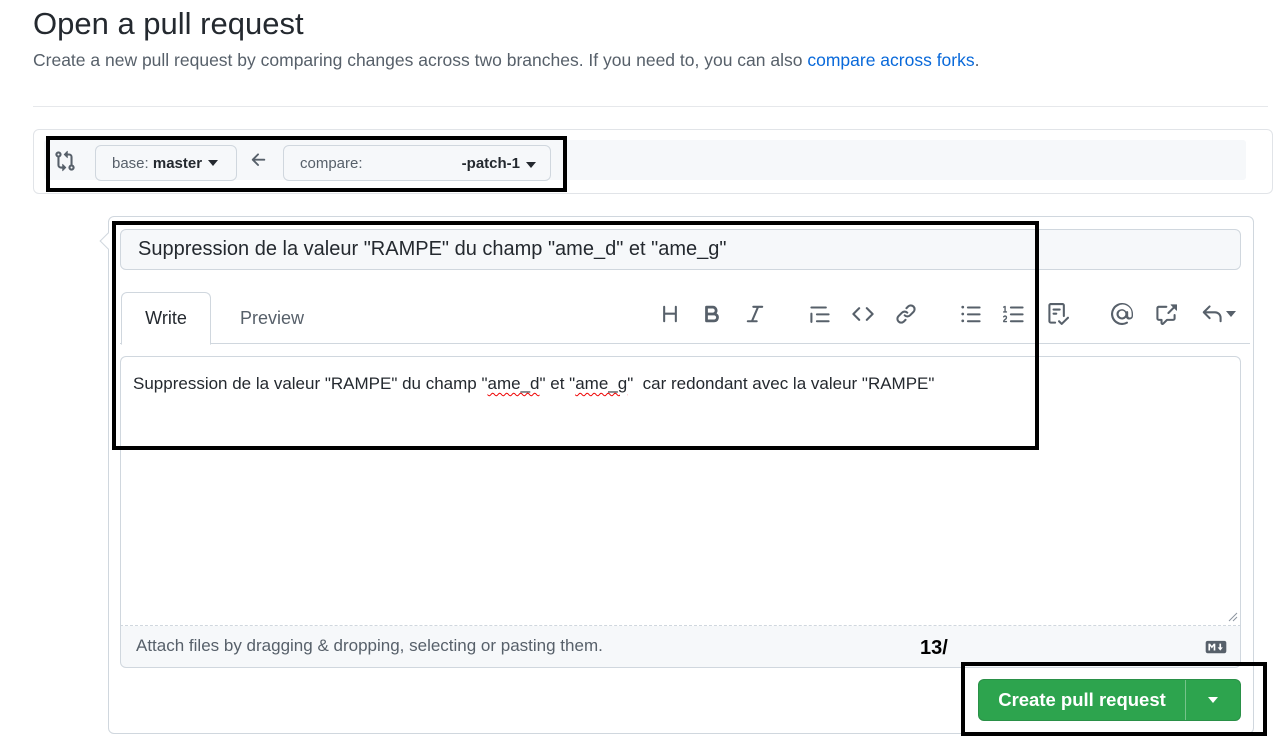 The height and width of the screenshot is (742, 1280). Describe the element at coordinates (557, 383) in the screenshot. I see `body-text: " et "` at that location.